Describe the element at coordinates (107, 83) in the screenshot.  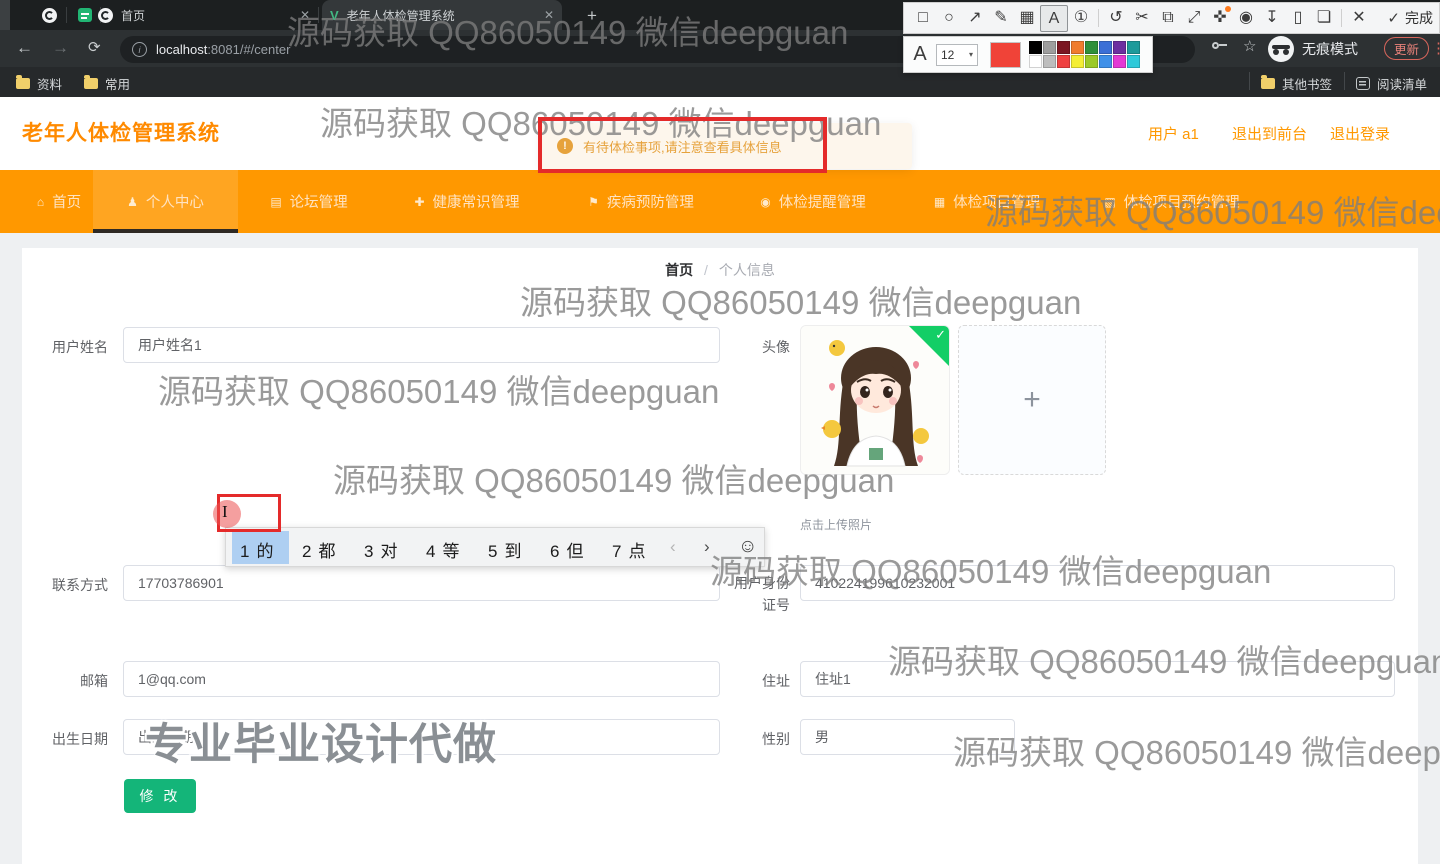
I see `bookmark-folder-changyong: 常用` at that location.